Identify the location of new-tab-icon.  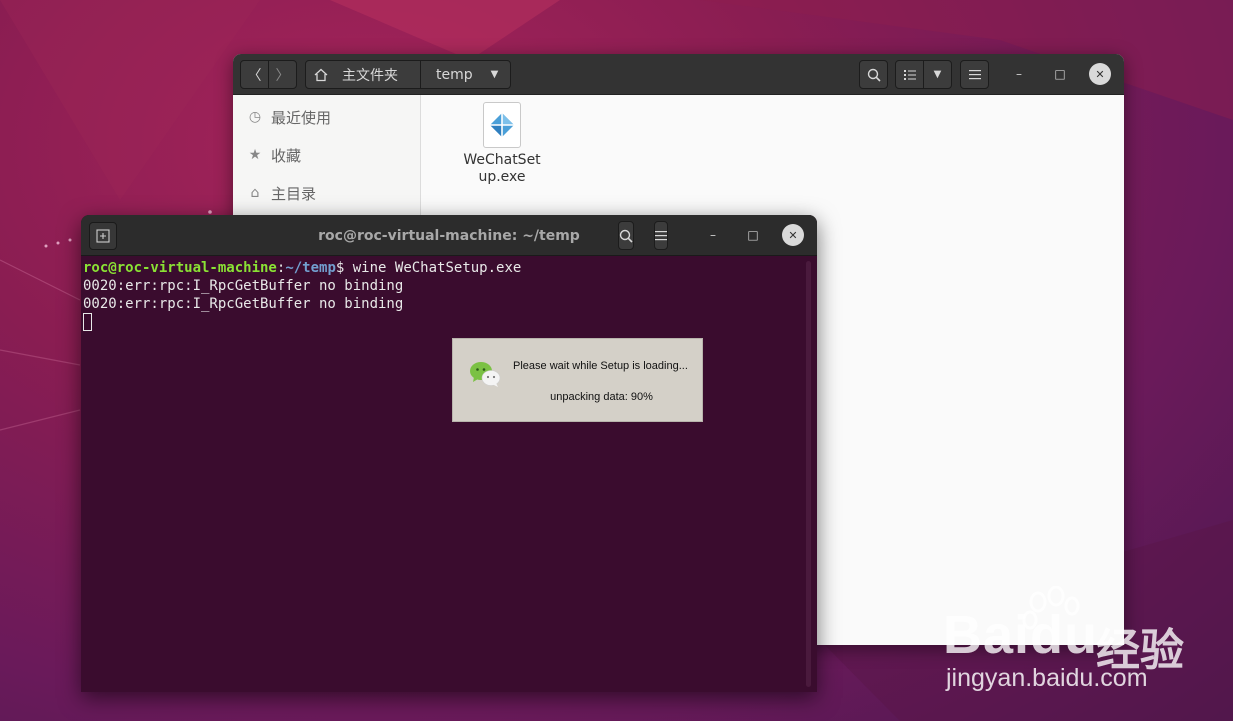
(103, 236).